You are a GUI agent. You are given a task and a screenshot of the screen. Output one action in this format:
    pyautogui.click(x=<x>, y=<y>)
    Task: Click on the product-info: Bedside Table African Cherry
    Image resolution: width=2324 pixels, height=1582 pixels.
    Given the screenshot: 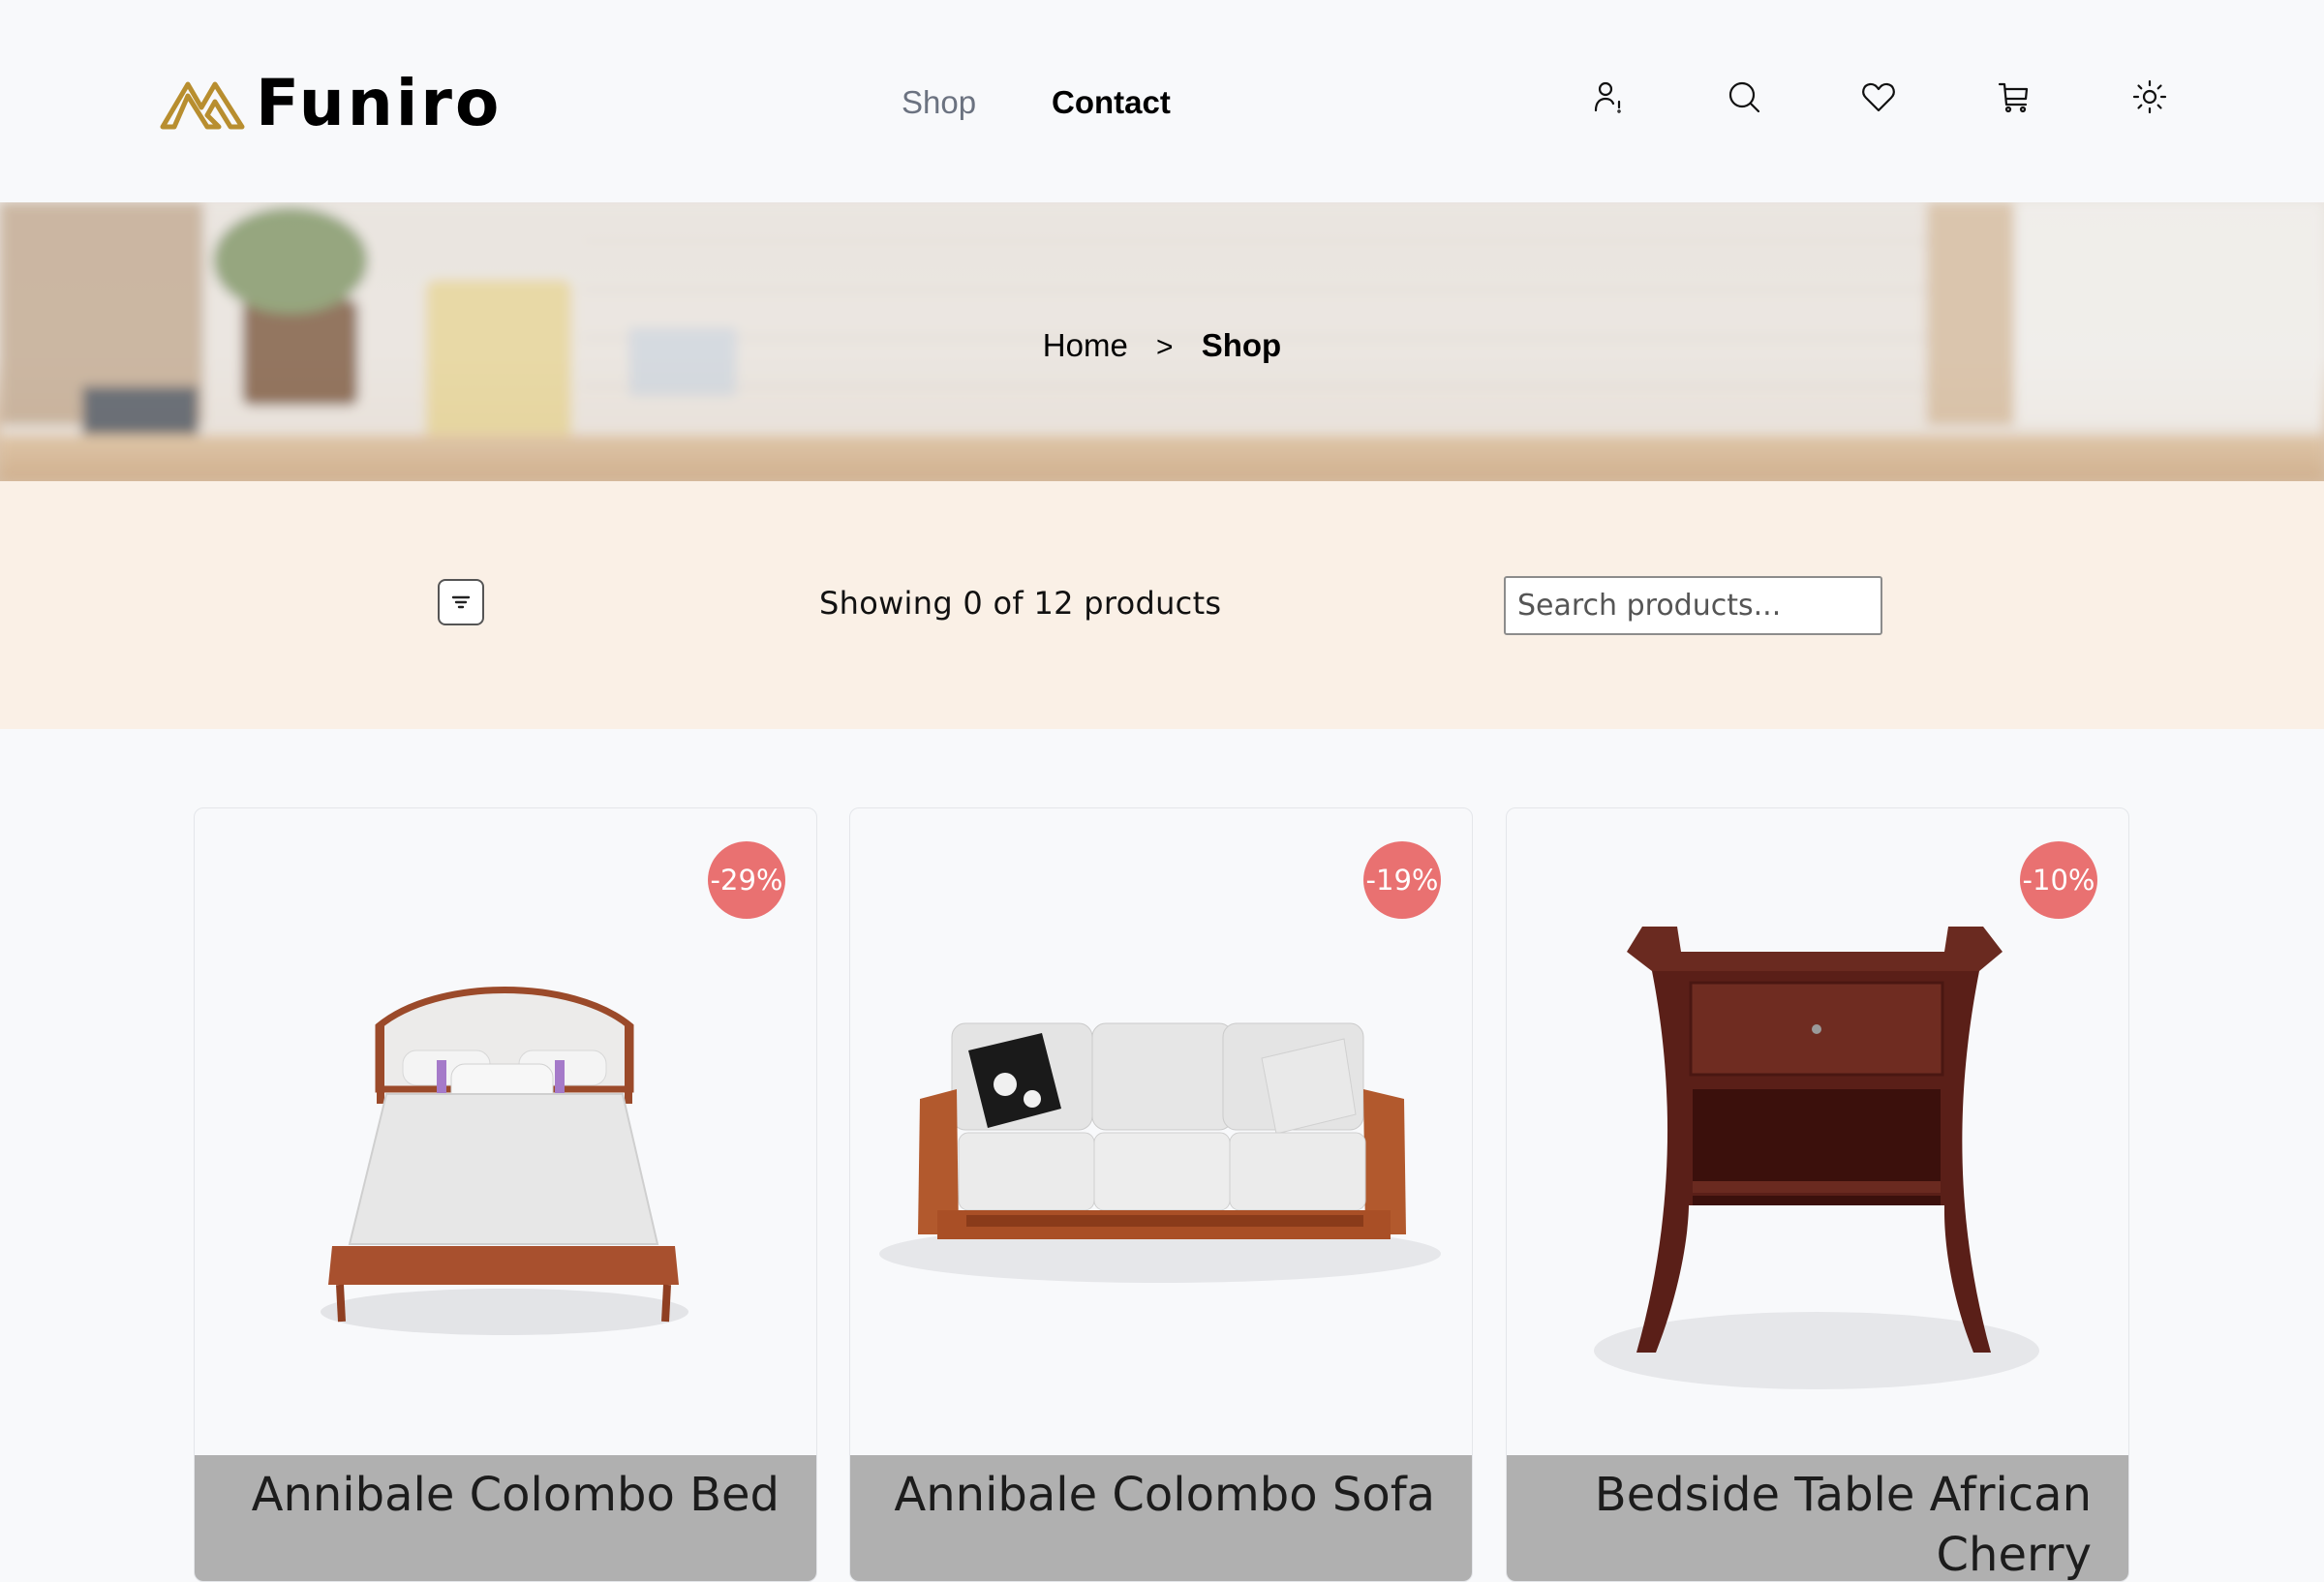 What is the action you would take?
    pyautogui.click(x=1817, y=1518)
    